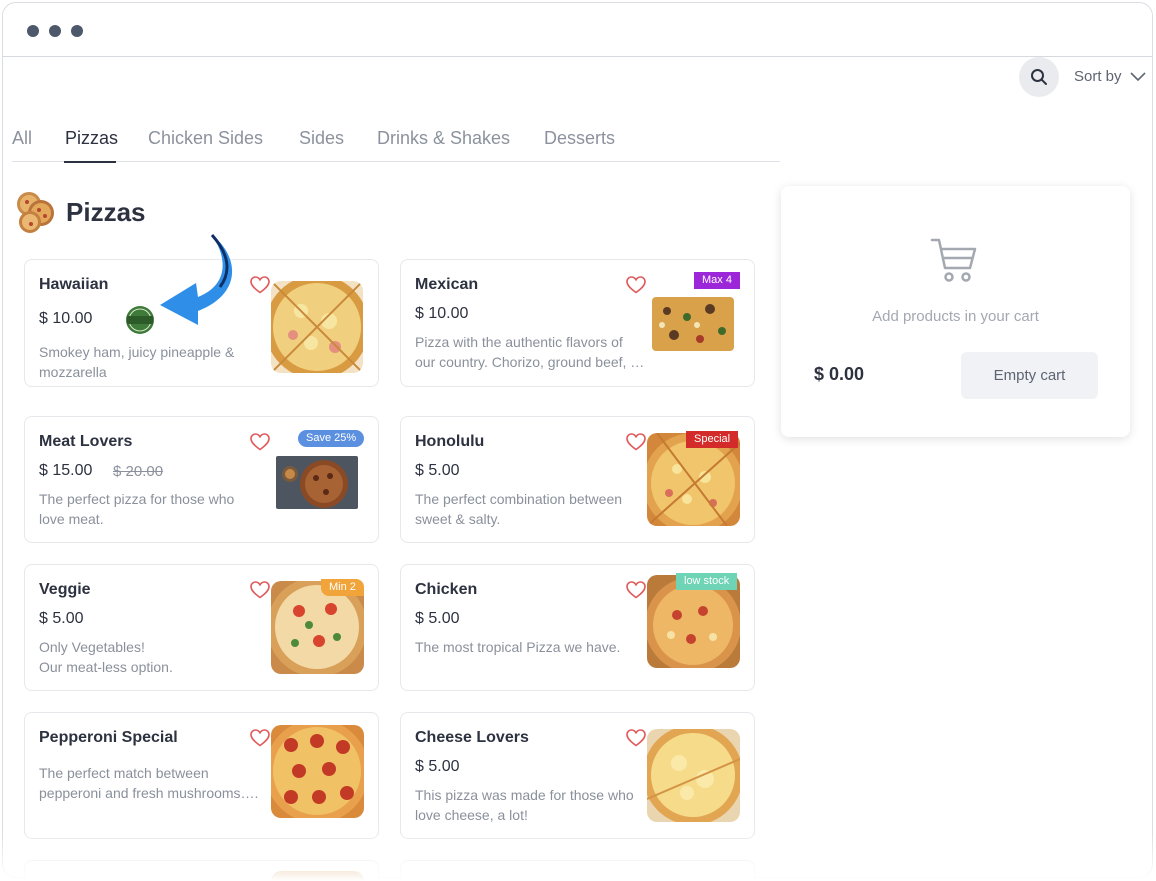 This screenshot has width=1156, height=881. I want to click on tab-pizzas: Pizzas, so click(91, 138).